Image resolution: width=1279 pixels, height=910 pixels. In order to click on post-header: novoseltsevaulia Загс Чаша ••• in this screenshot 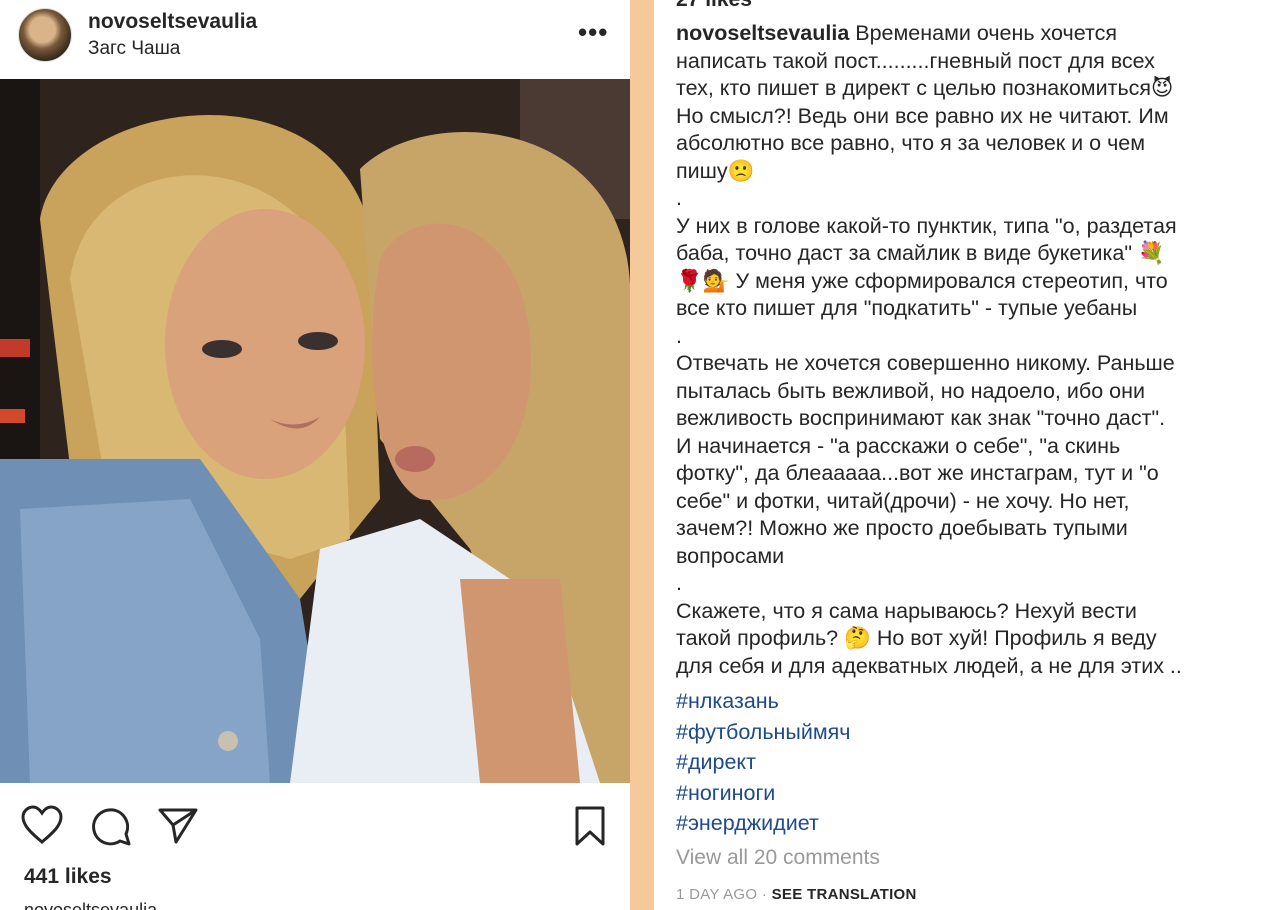, I will do `click(315, 39)`.